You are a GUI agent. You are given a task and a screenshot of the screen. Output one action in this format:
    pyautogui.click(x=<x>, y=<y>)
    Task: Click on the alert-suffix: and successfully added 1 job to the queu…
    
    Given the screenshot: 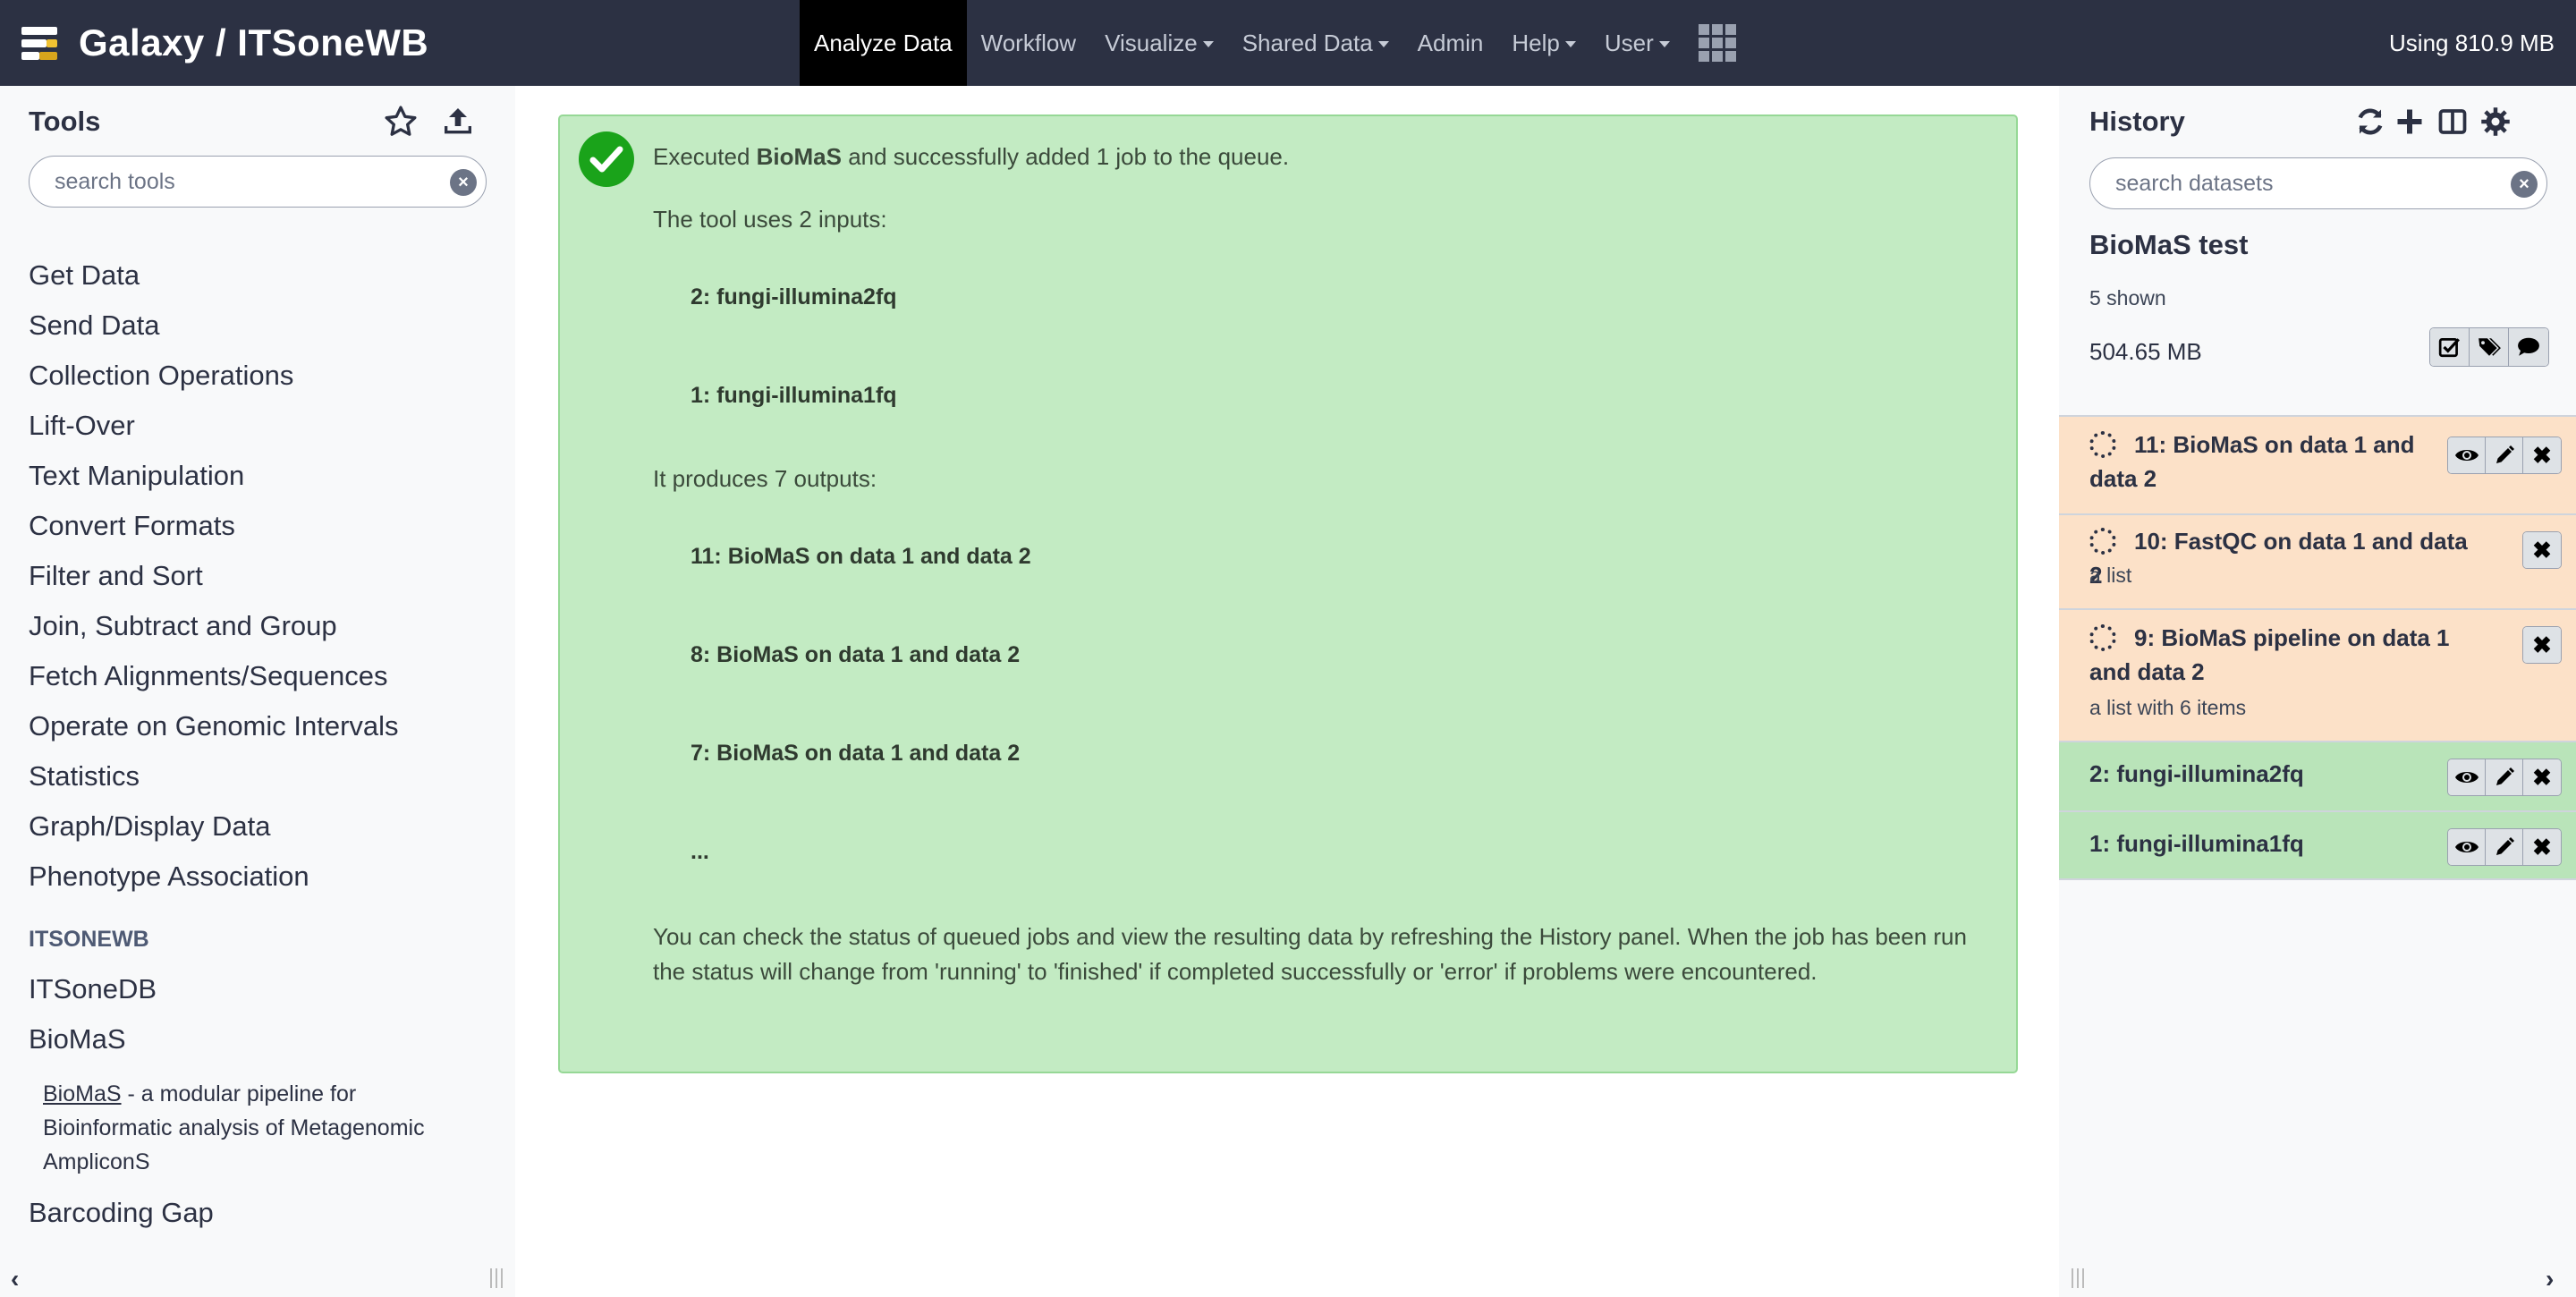 What is the action you would take?
    pyautogui.click(x=1065, y=156)
    